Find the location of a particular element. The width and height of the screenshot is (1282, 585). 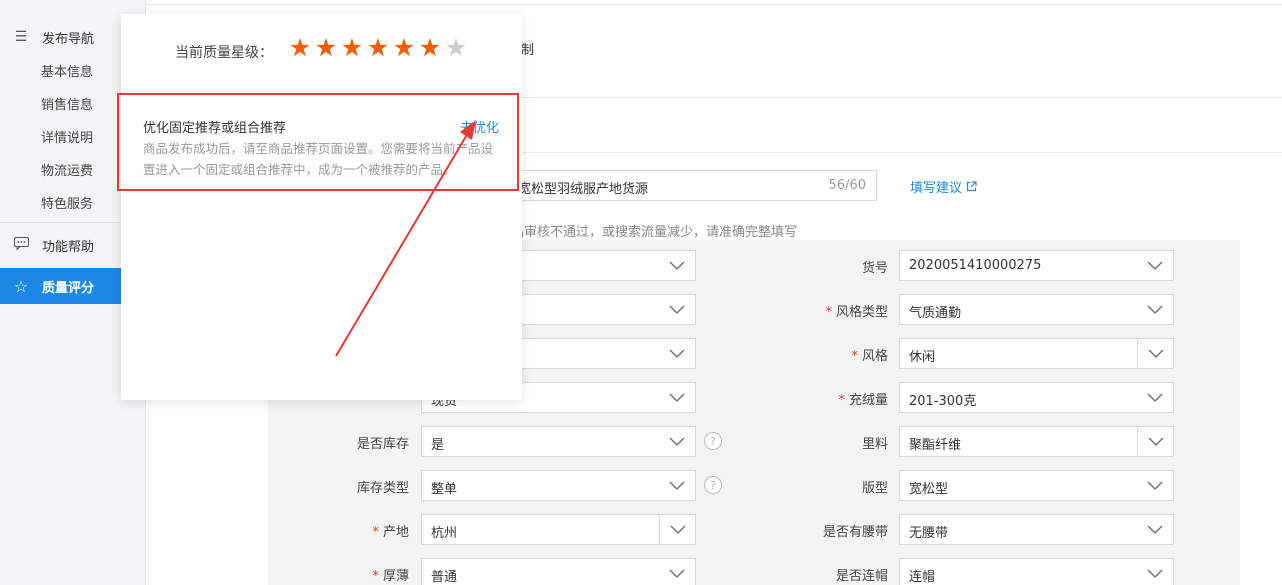

right-field-label-text: 充绒量 is located at coordinates (868, 400).